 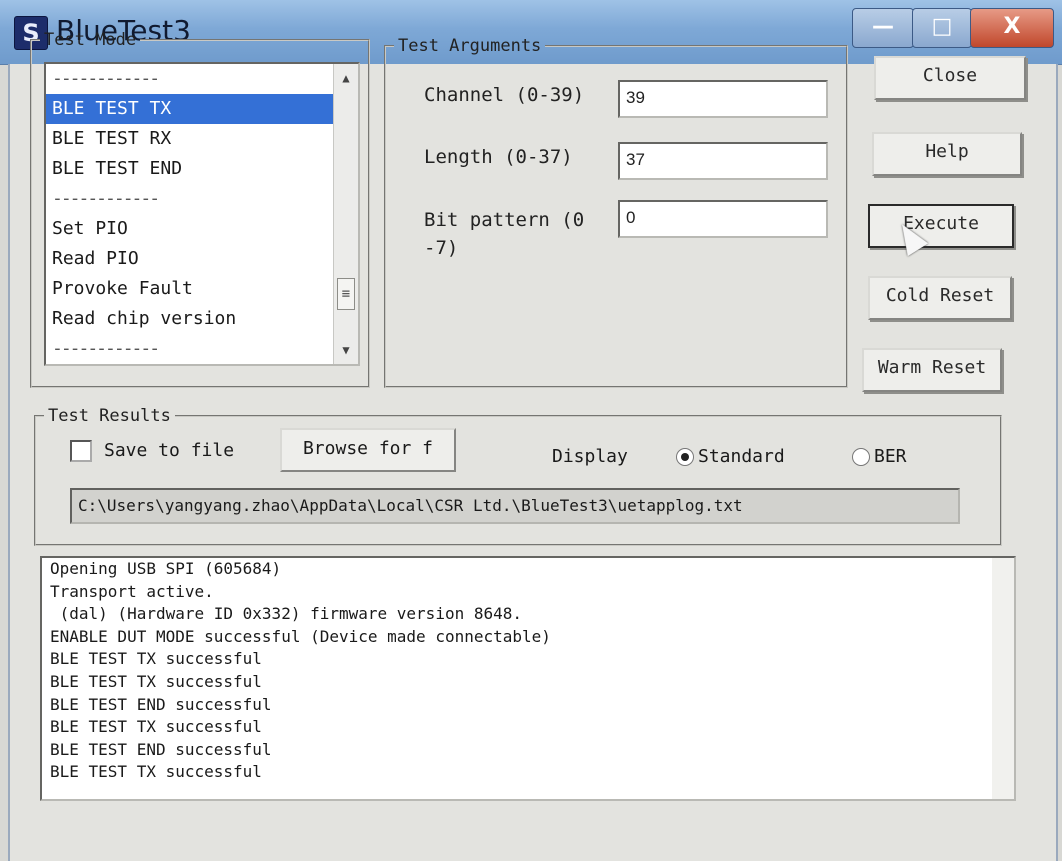 What do you see at coordinates (81, 451) in the screenshot?
I see `save-to-file-checkbox` at bounding box center [81, 451].